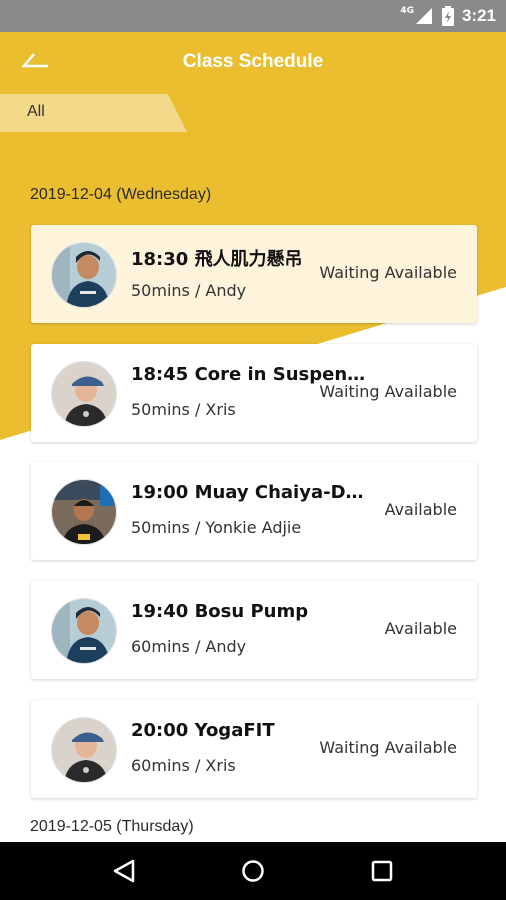 The width and height of the screenshot is (506, 900). What do you see at coordinates (253, 16) in the screenshot?
I see `status-bar: 4G 3:21` at bounding box center [253, 16].